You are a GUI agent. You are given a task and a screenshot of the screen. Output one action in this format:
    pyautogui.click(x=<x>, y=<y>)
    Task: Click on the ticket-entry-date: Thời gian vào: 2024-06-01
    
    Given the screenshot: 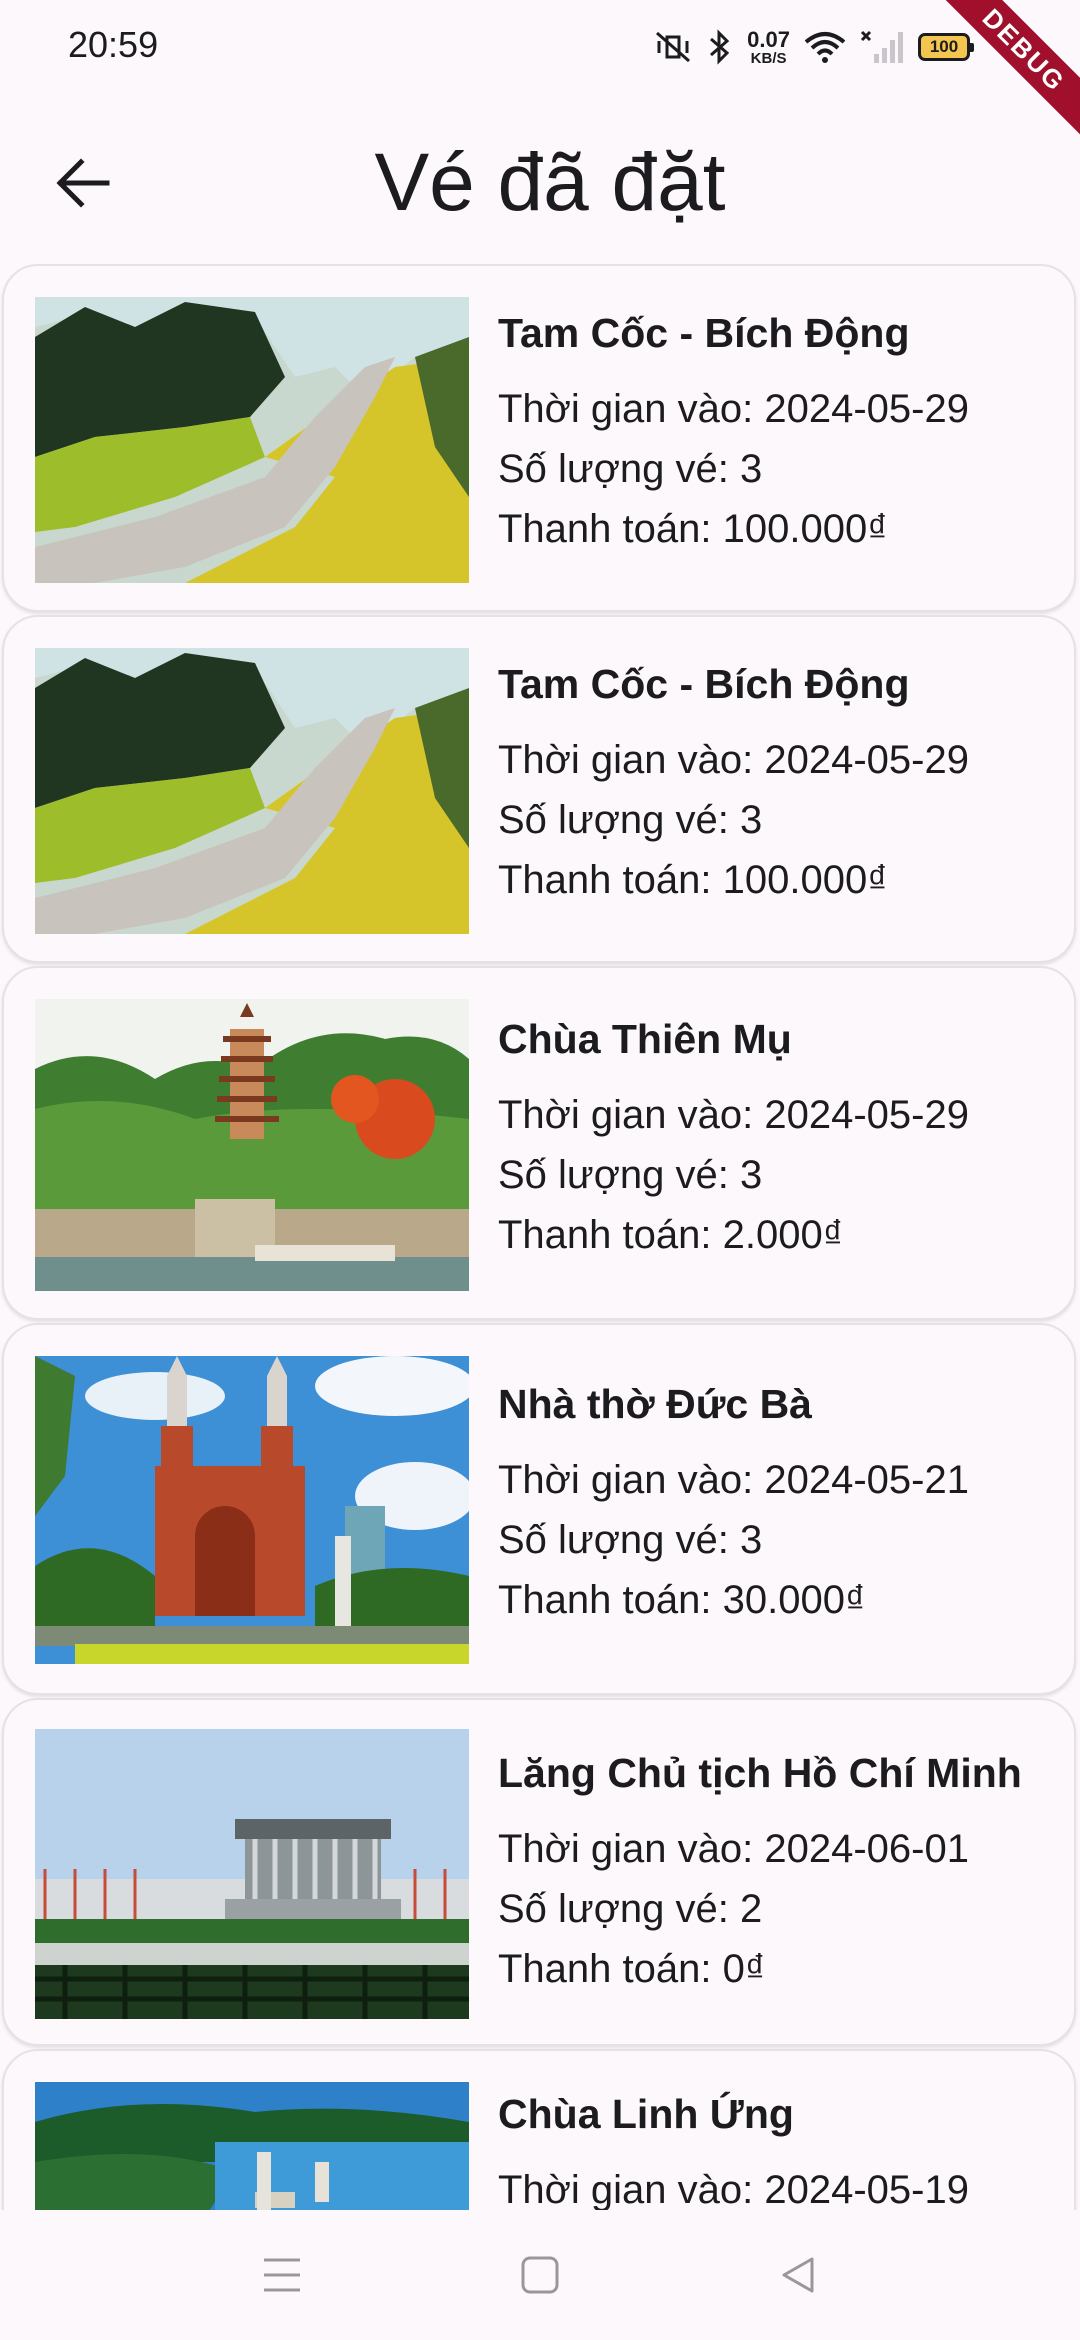 What is the action you would take?
    pyautogui.click(x=733, y=1849)
    